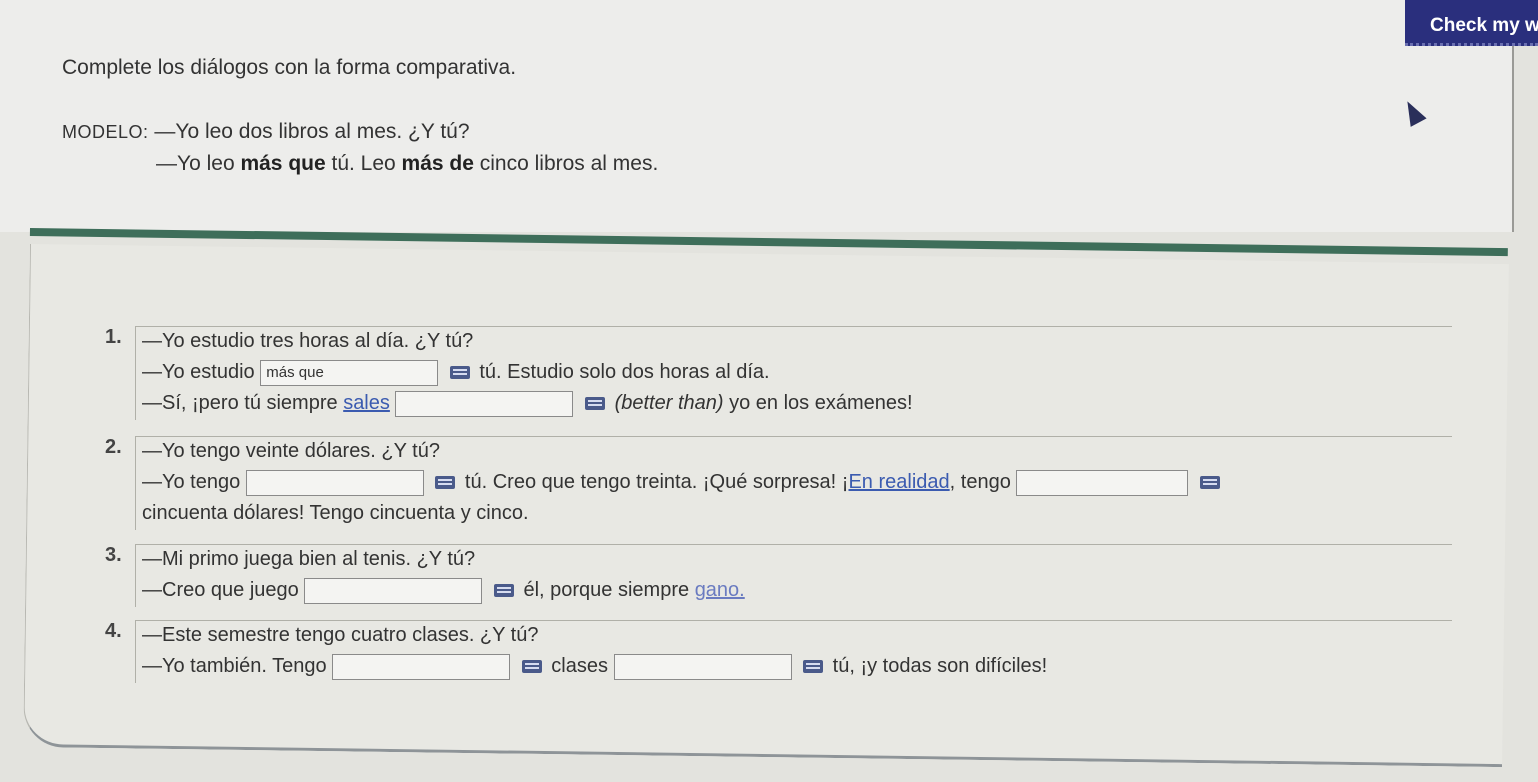  Describe the element at coordinates (702, 666) in the screenshot. I see `answer-input-4b` at that location.